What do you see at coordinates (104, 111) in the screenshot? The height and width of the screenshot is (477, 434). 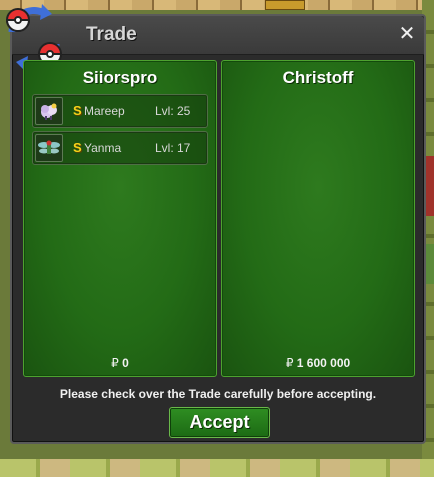 I see `pokemon-name: Mareep` at bounding box center [104, 111].